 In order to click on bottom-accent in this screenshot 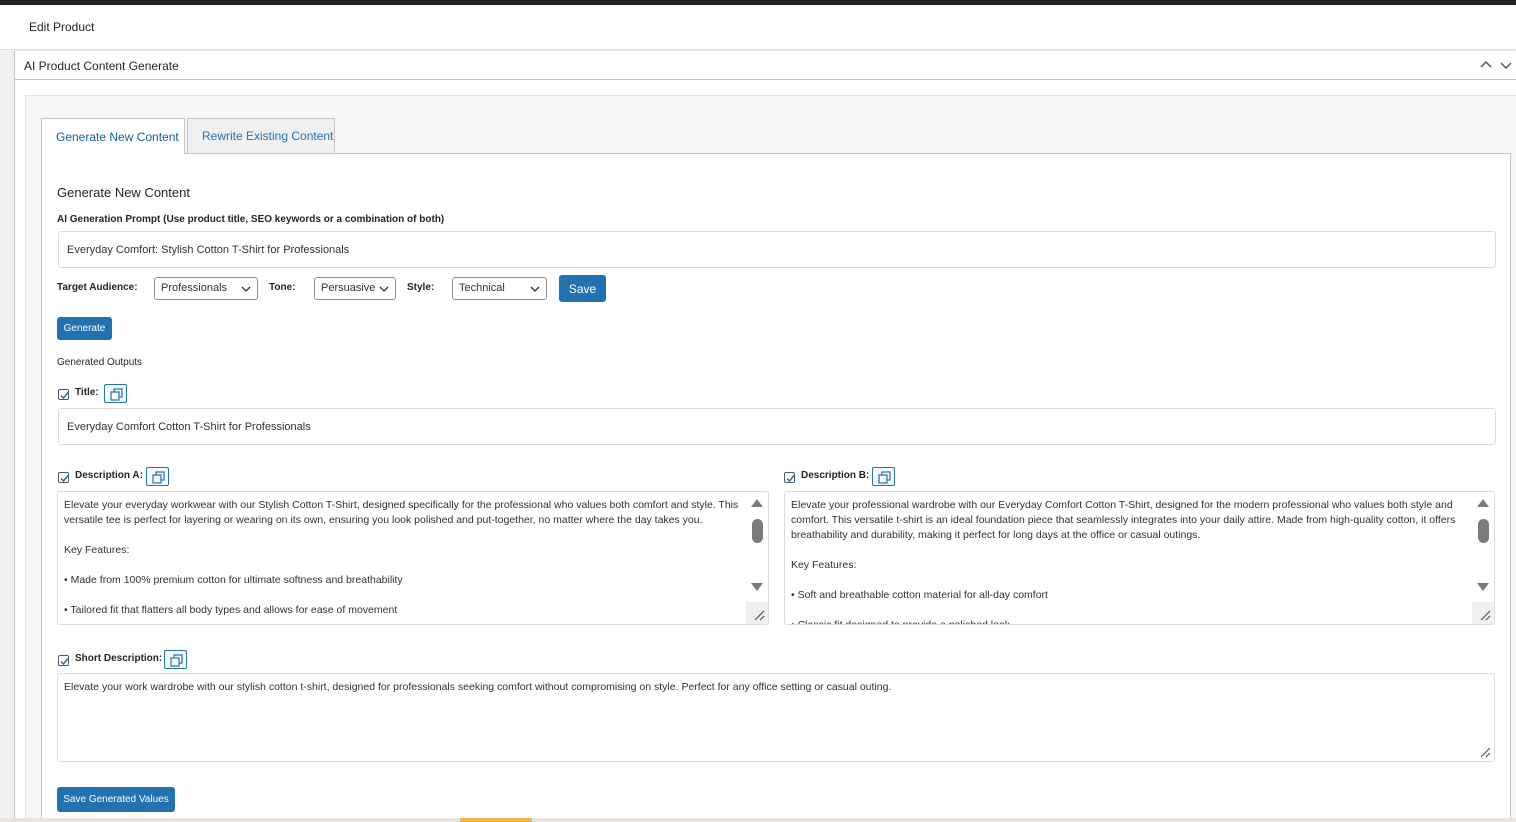, I will do `click(496, 820)`.